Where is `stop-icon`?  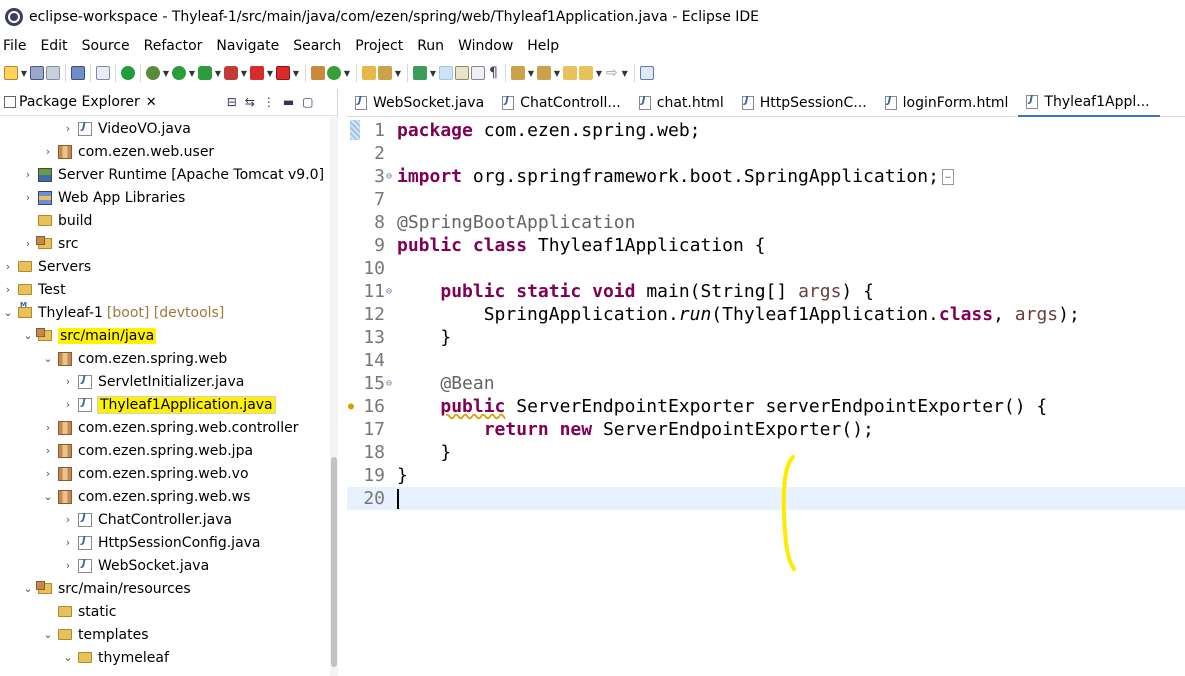 stop-icon is located at coordinates (257, 73).